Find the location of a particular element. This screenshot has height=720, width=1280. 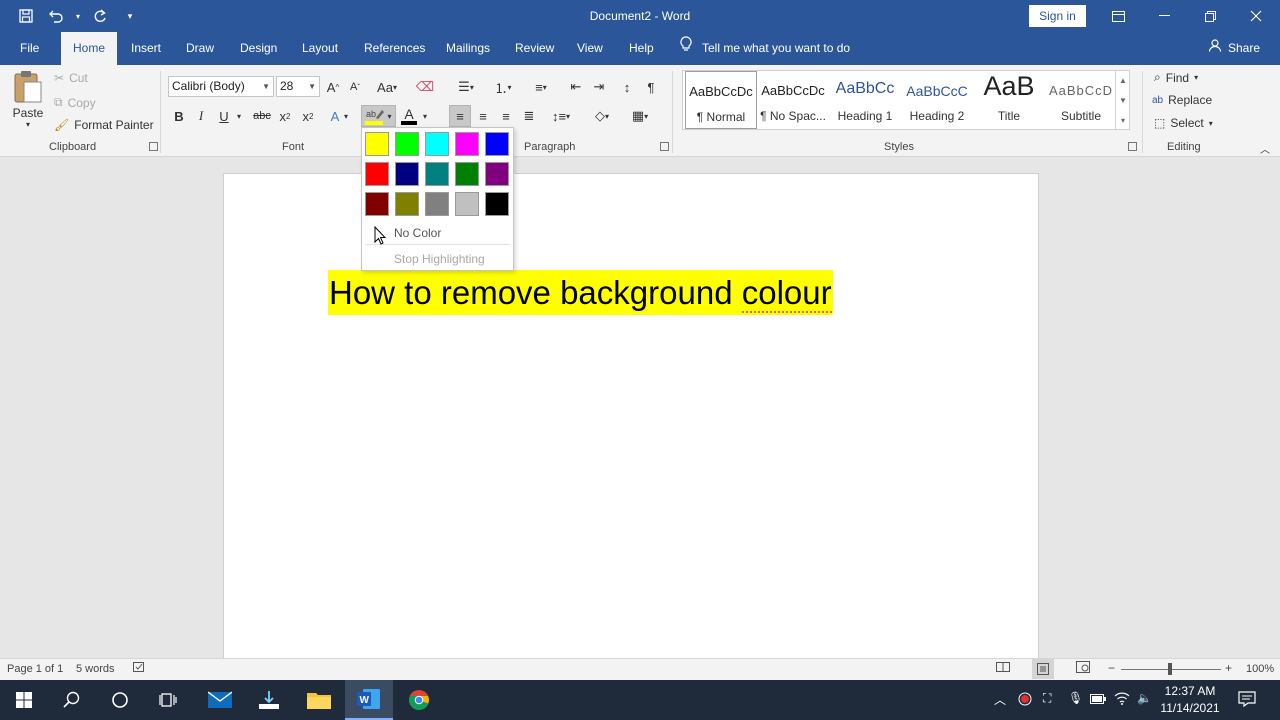

strikethrough-icon: abc is located at coordinates (262, 116).